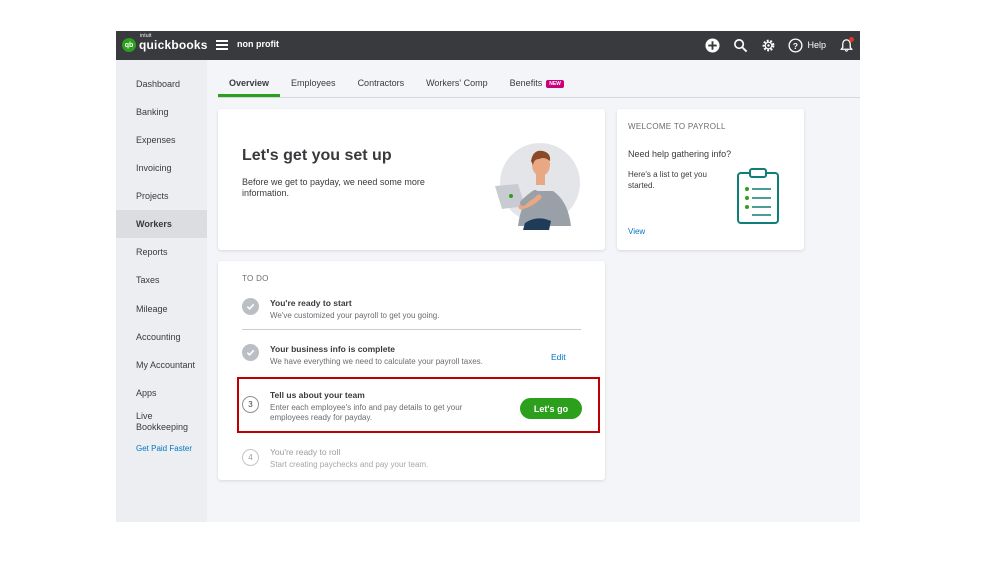 The height and width of the screenshot is (562, 999). What do you see at coordinates (411, 329) in the screenshot?
I see `divider` at bounding box center [411, 329].